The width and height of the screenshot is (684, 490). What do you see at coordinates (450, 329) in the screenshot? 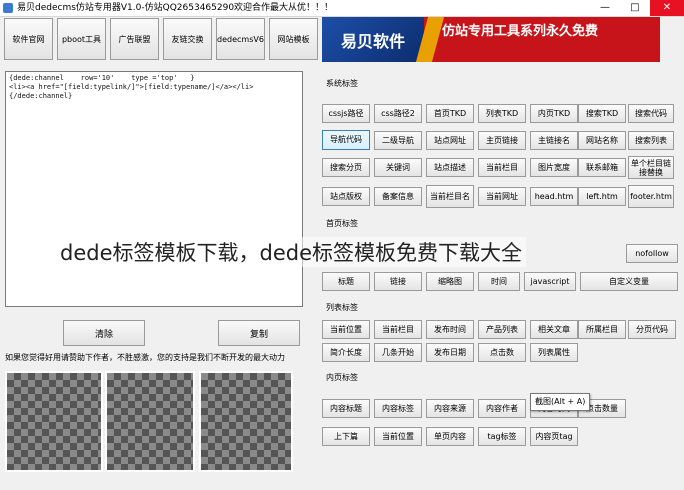
I see `list-tag-button: 发布时间` at bounding box center [450, 329].